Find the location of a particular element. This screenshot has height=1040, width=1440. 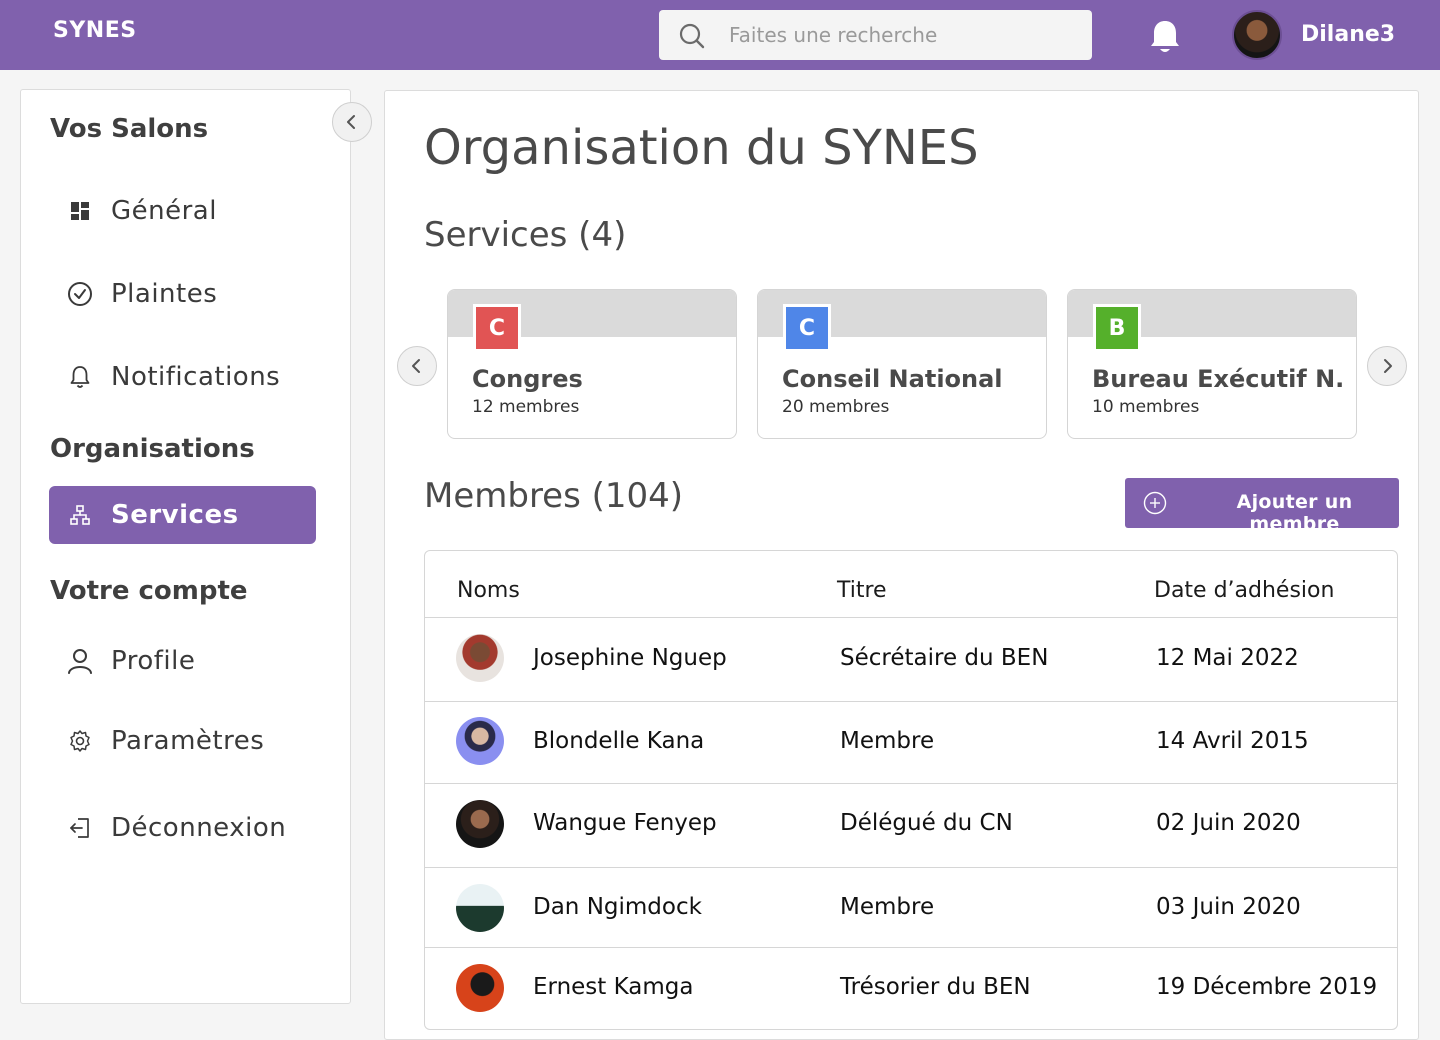

sidebar-item-plaintes: Plaintes is located at coordinates (182, 294).